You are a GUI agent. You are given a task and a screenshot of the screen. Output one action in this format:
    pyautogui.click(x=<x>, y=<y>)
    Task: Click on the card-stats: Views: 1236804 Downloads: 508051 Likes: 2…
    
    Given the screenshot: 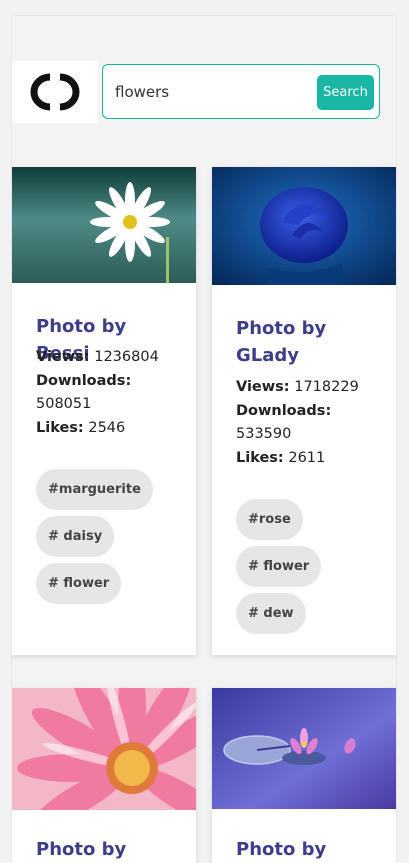 What is the action you would take?
    pyautogui.click(x=111, y=393)
    